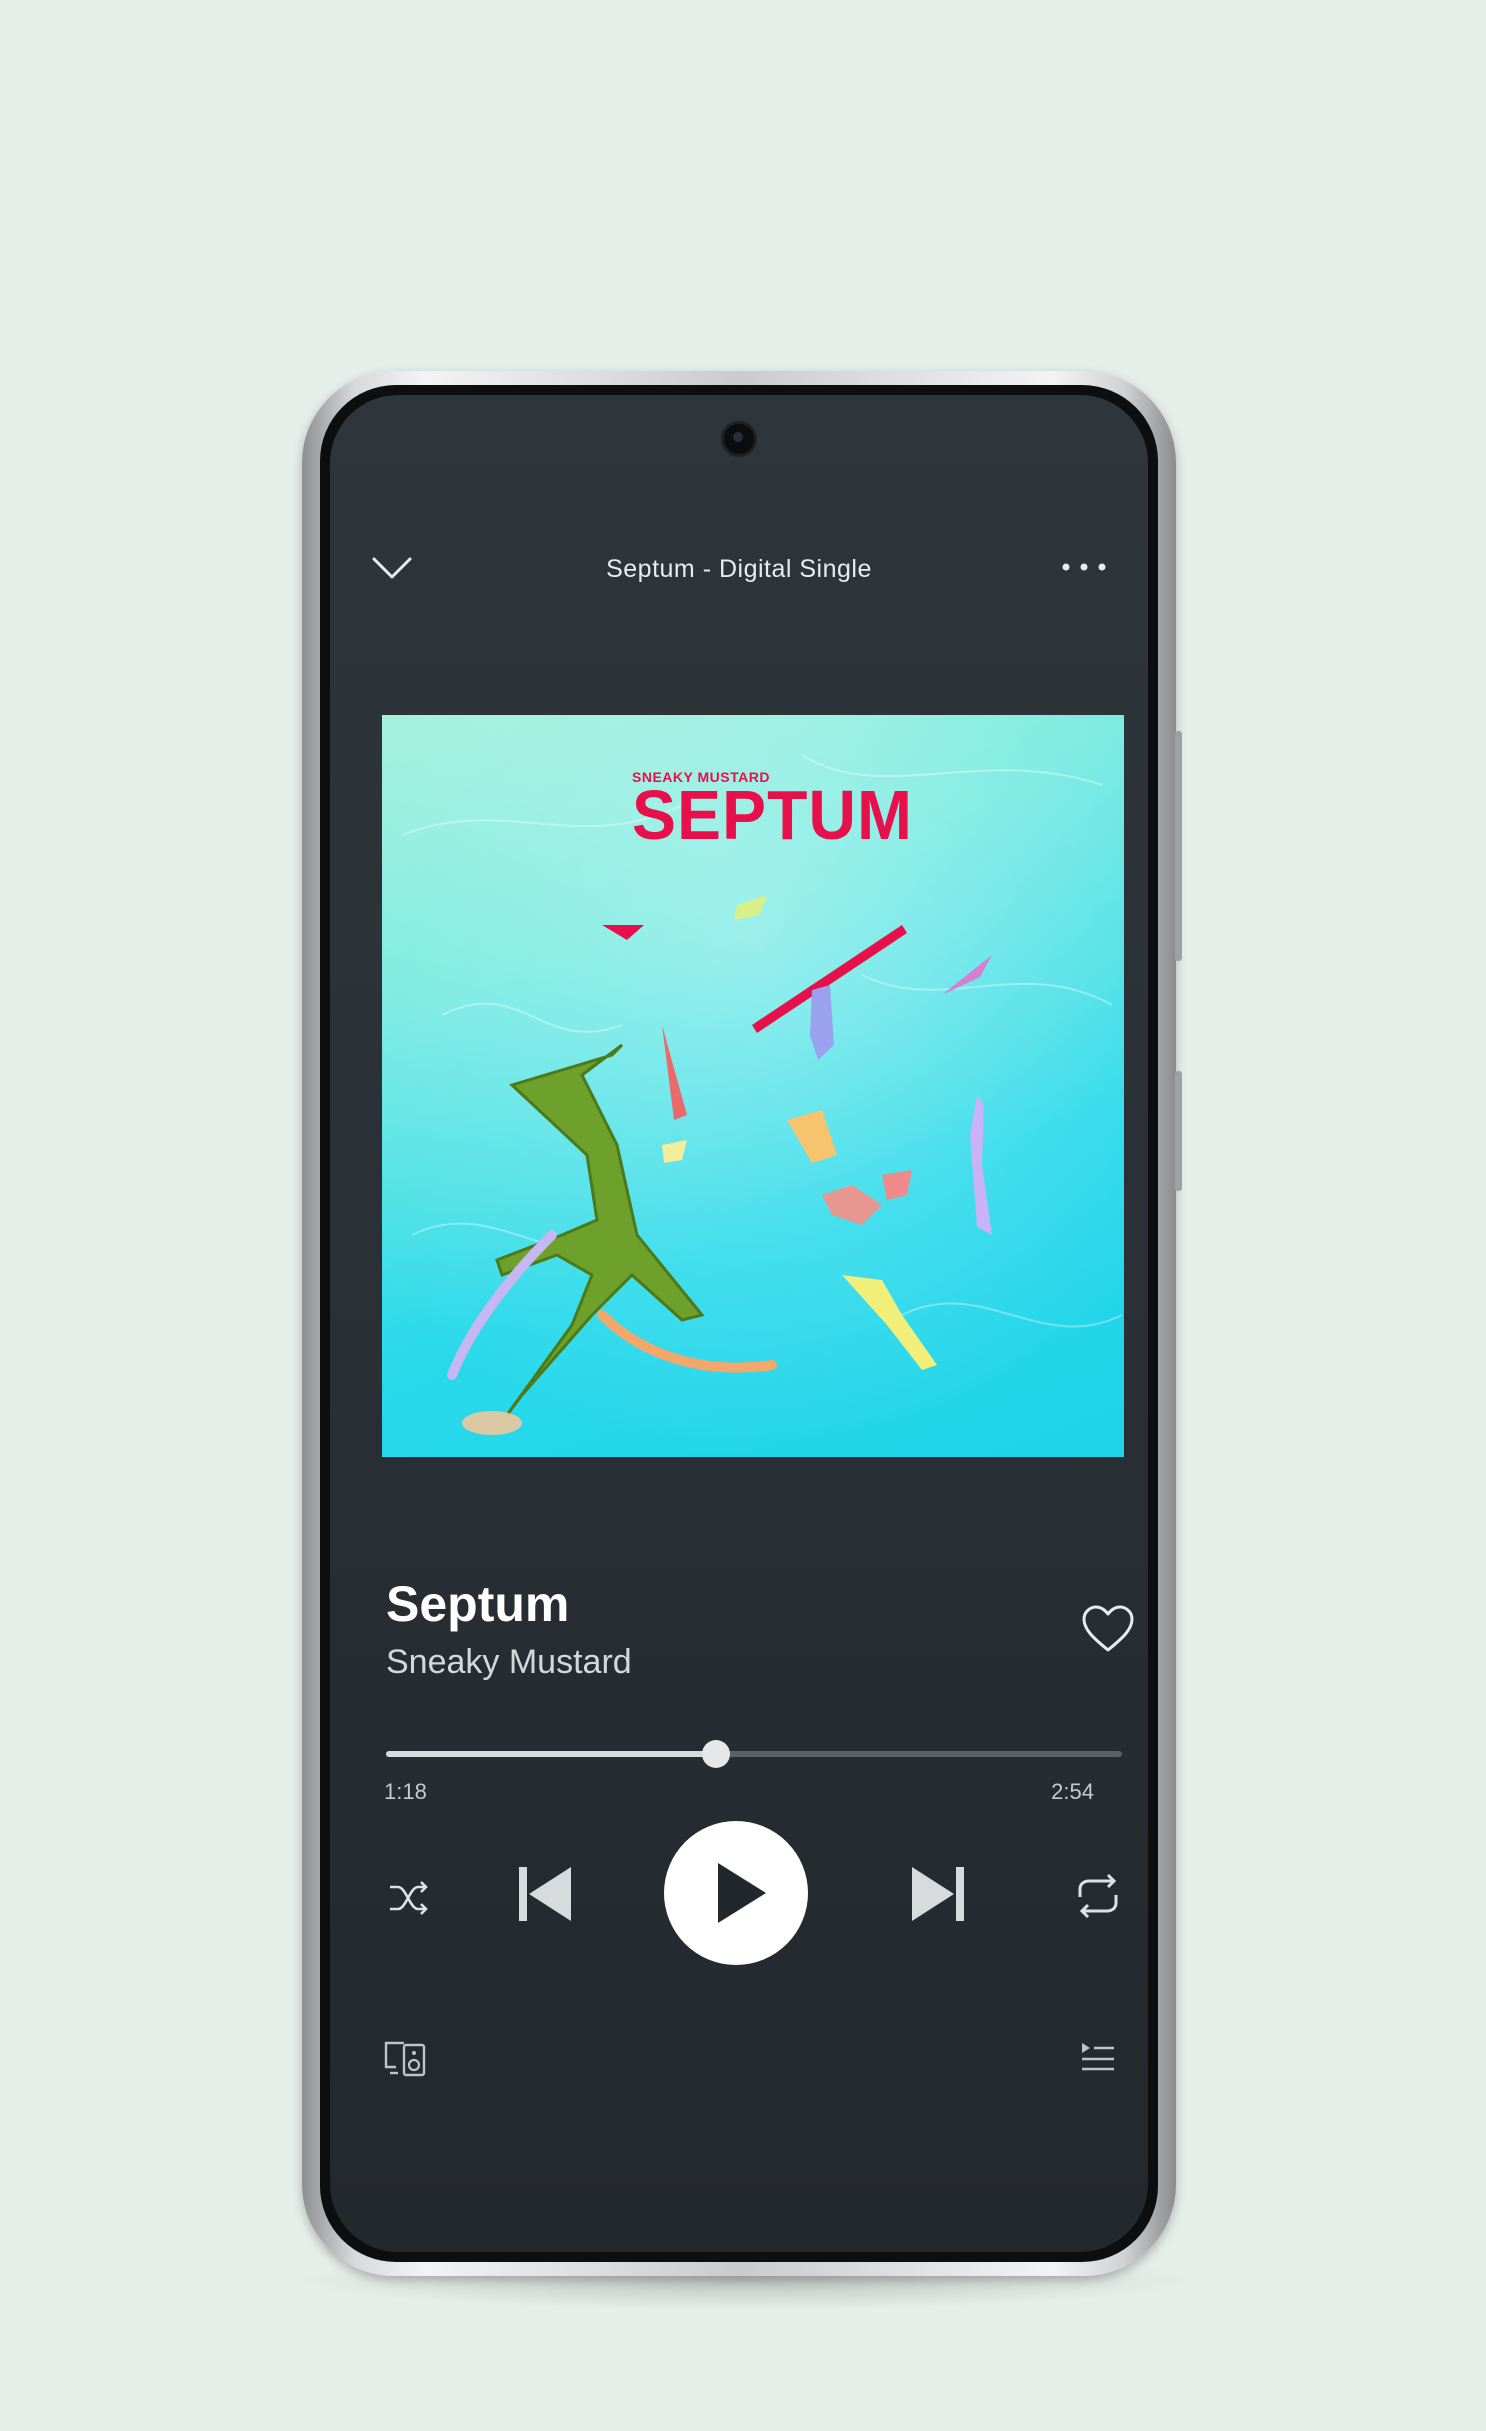 This screenshot has width=1486, height=2431. I want to click on artwork-title-text: SEPTUM, so click(773, 815).